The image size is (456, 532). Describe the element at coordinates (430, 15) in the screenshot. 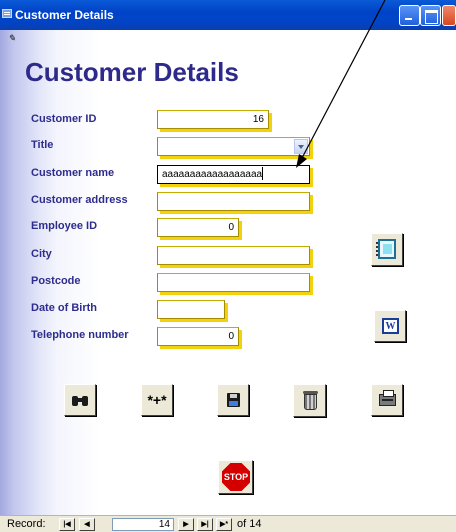

I see `maximize-button` at that location.